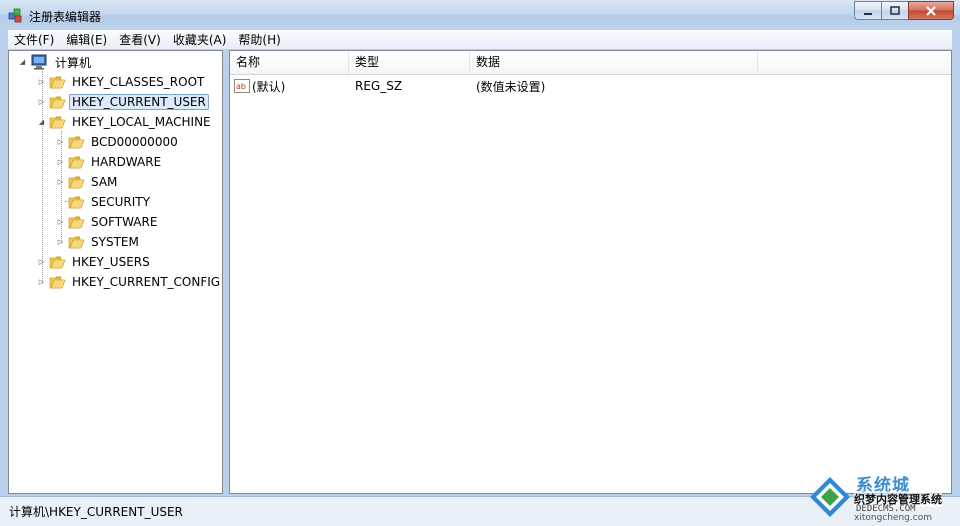 The height and width of the screenshot is (526, 960). I want to click on tree-node: ▷ HARDWARE, so click(110, 162).